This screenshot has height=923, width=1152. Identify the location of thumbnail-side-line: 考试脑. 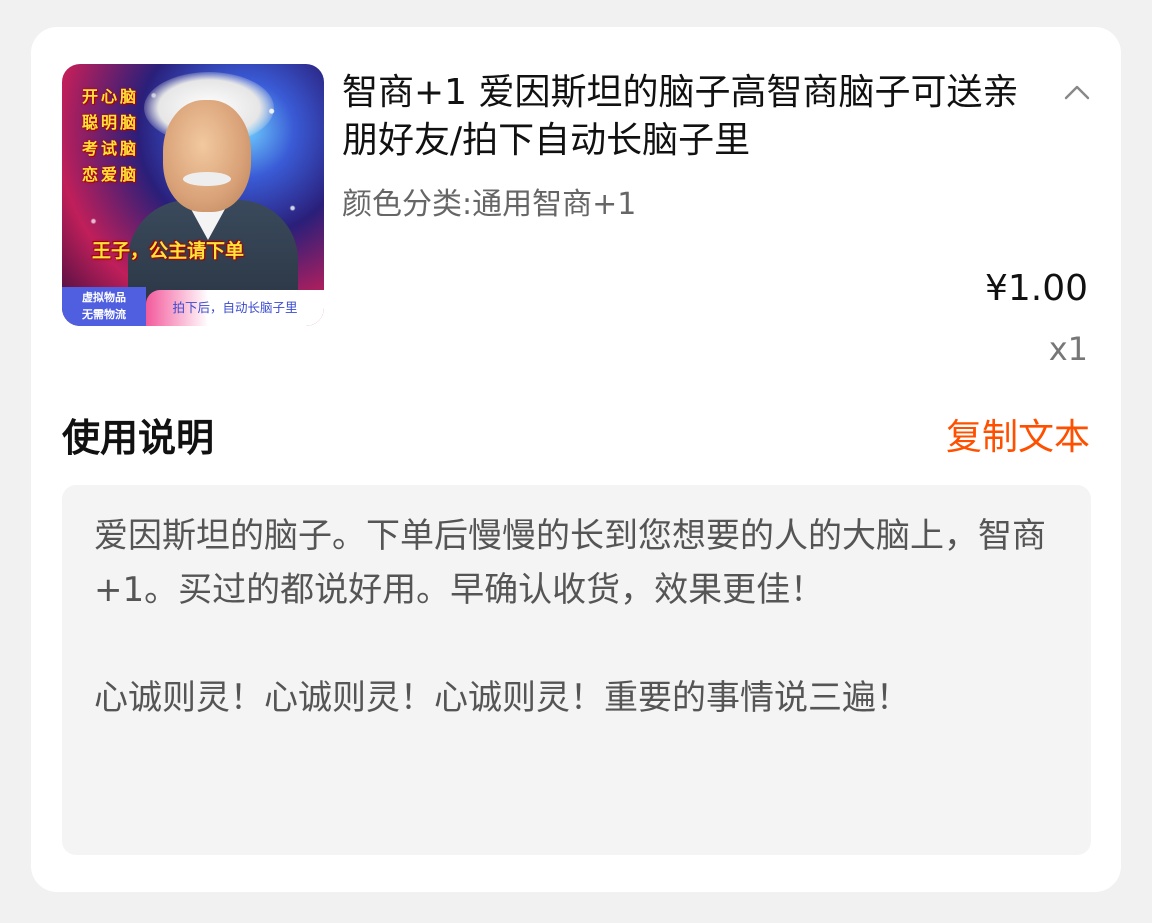
(111, 148).